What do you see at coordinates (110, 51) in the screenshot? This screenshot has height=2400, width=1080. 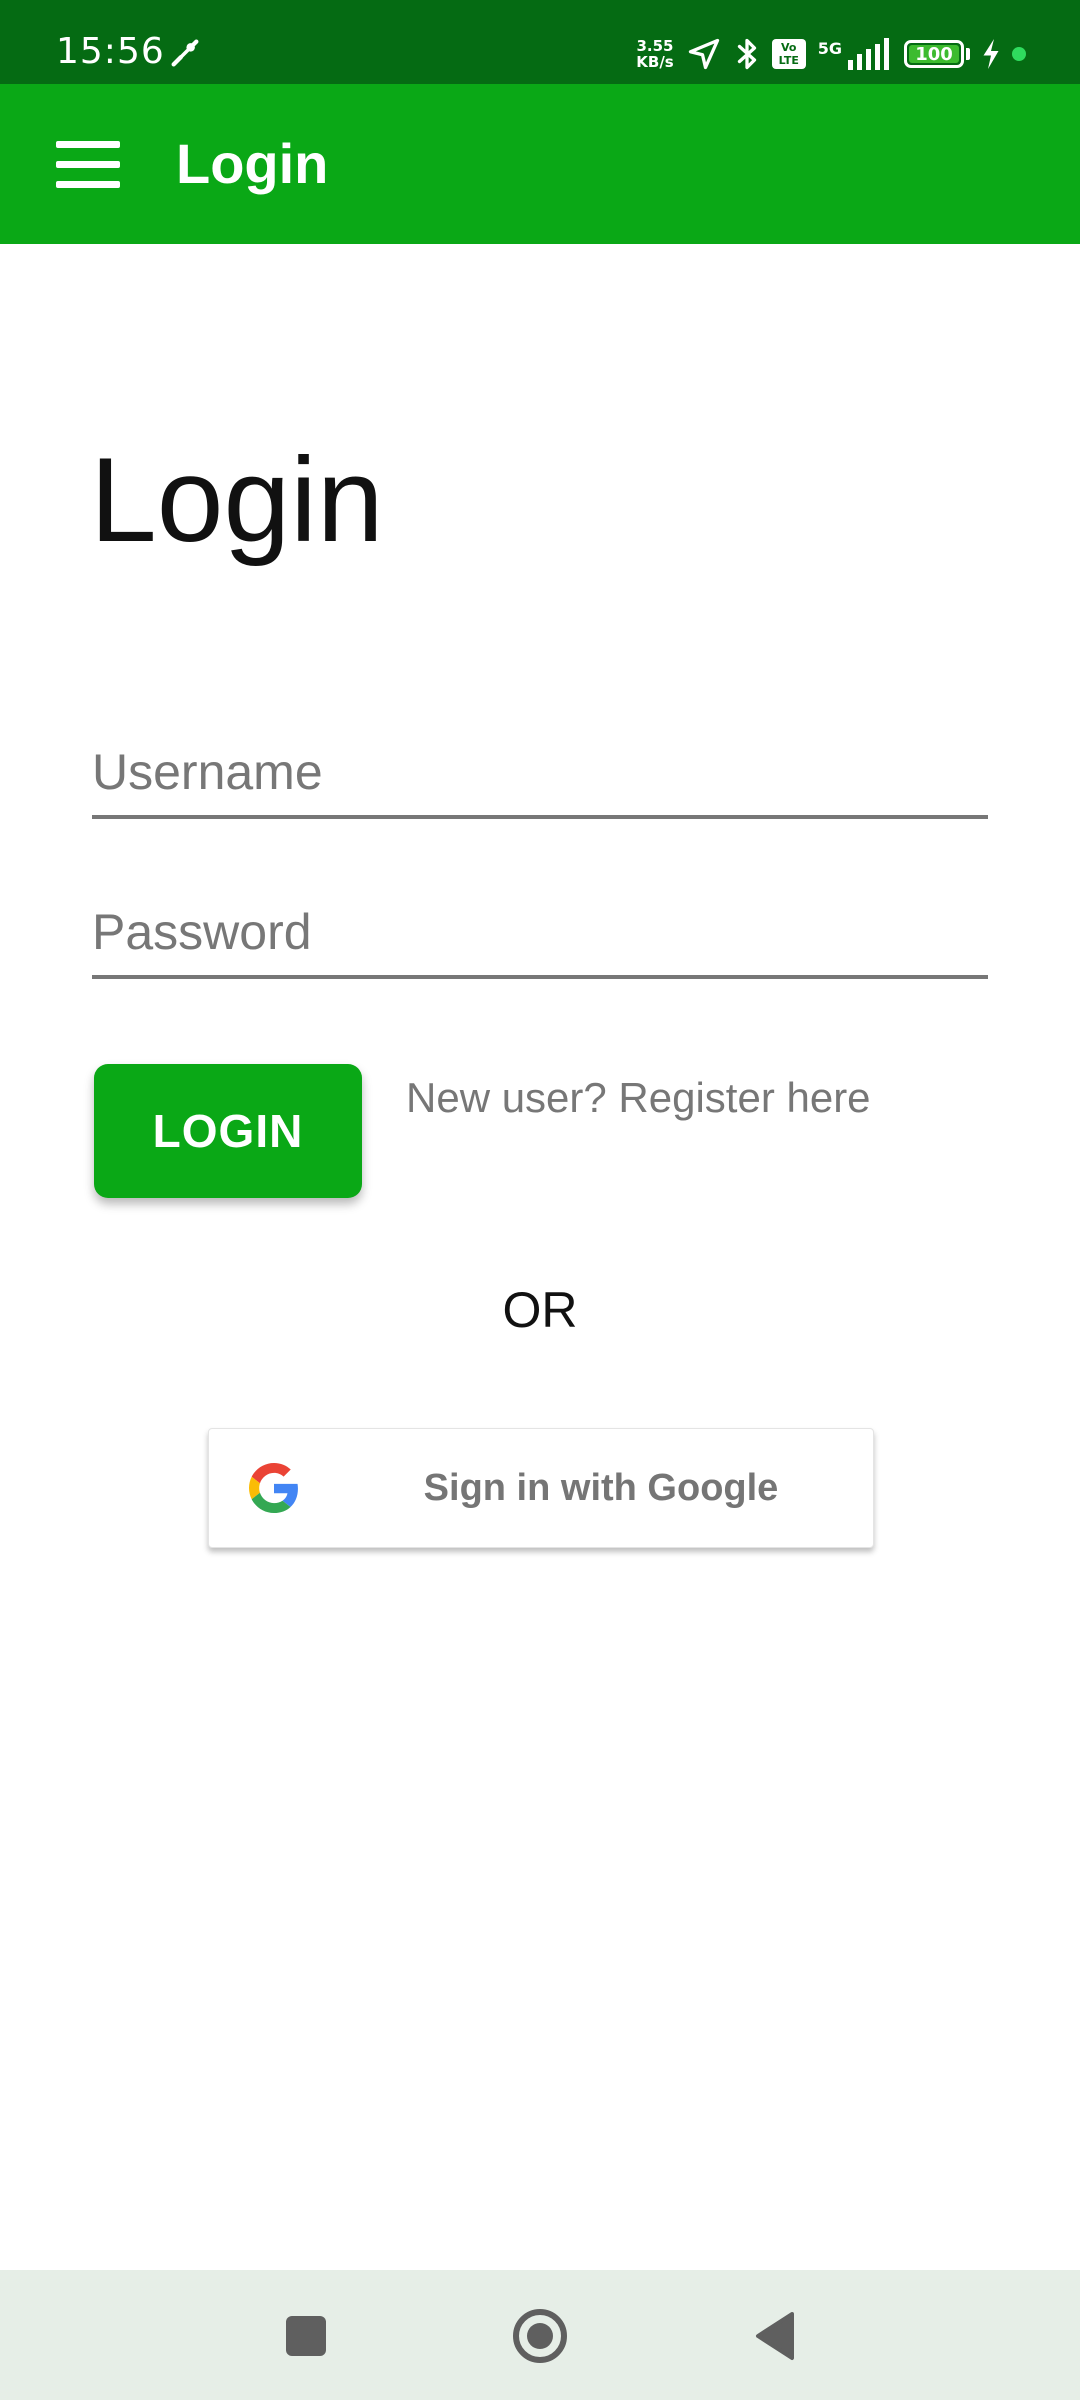 I see `status-time: 15:56` at bounding box center [110, 51].